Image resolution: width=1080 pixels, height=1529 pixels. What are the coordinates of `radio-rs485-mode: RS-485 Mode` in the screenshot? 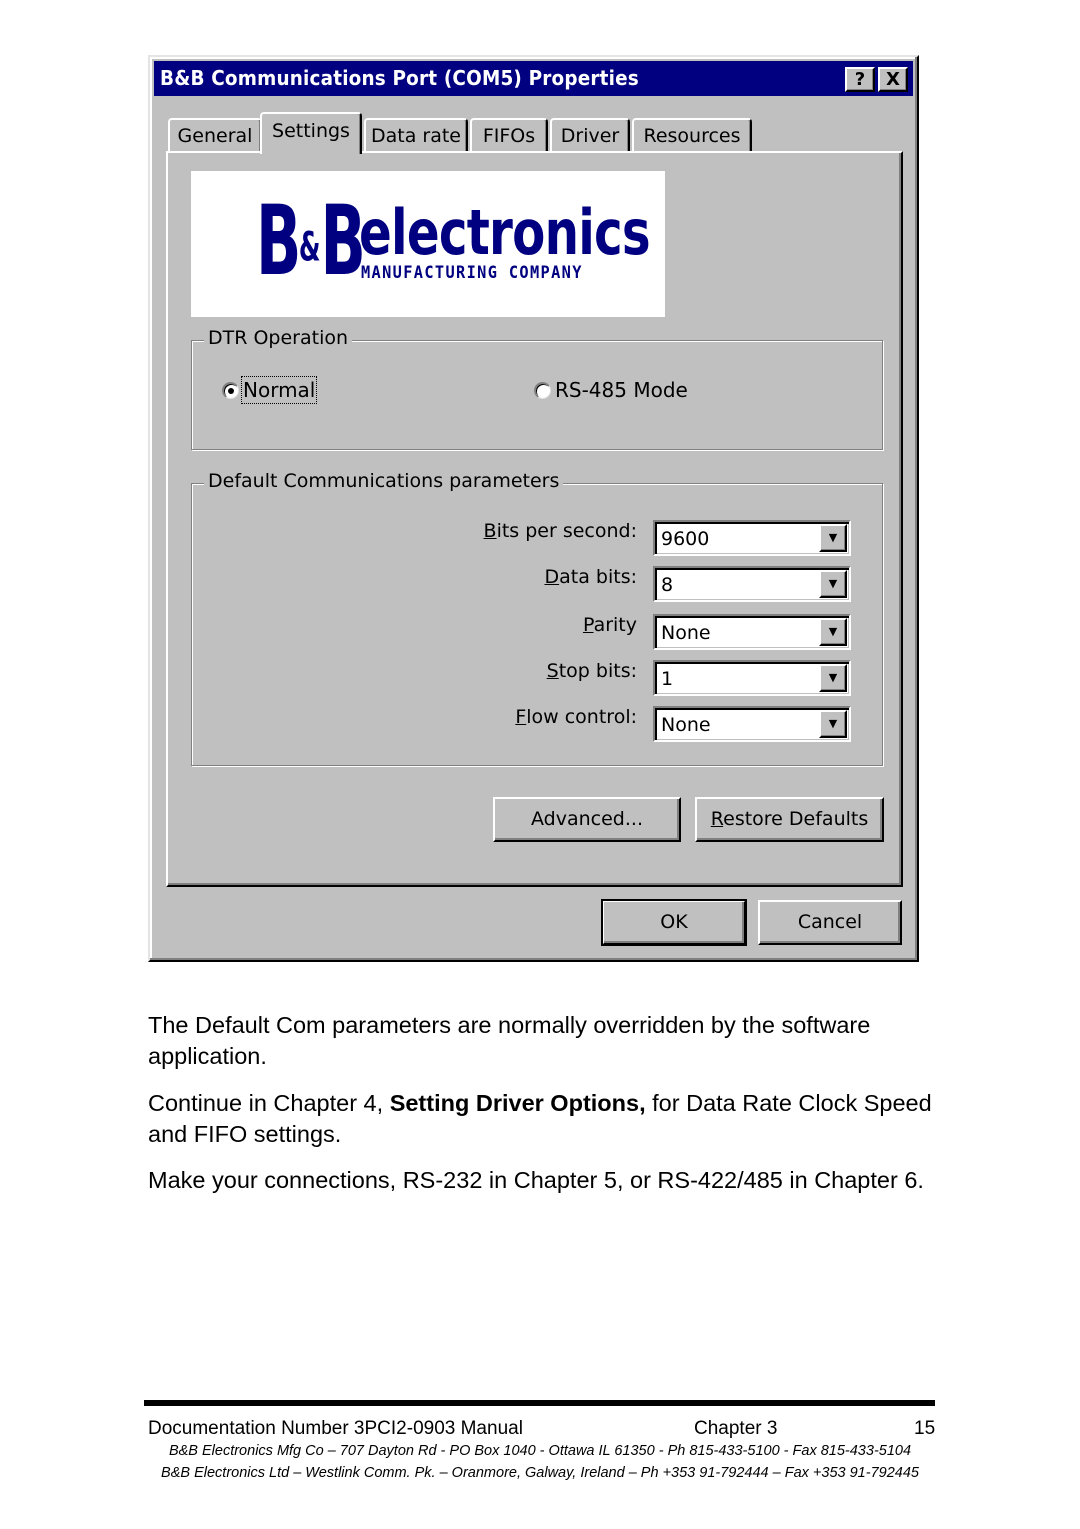 It's located at (611, 390).